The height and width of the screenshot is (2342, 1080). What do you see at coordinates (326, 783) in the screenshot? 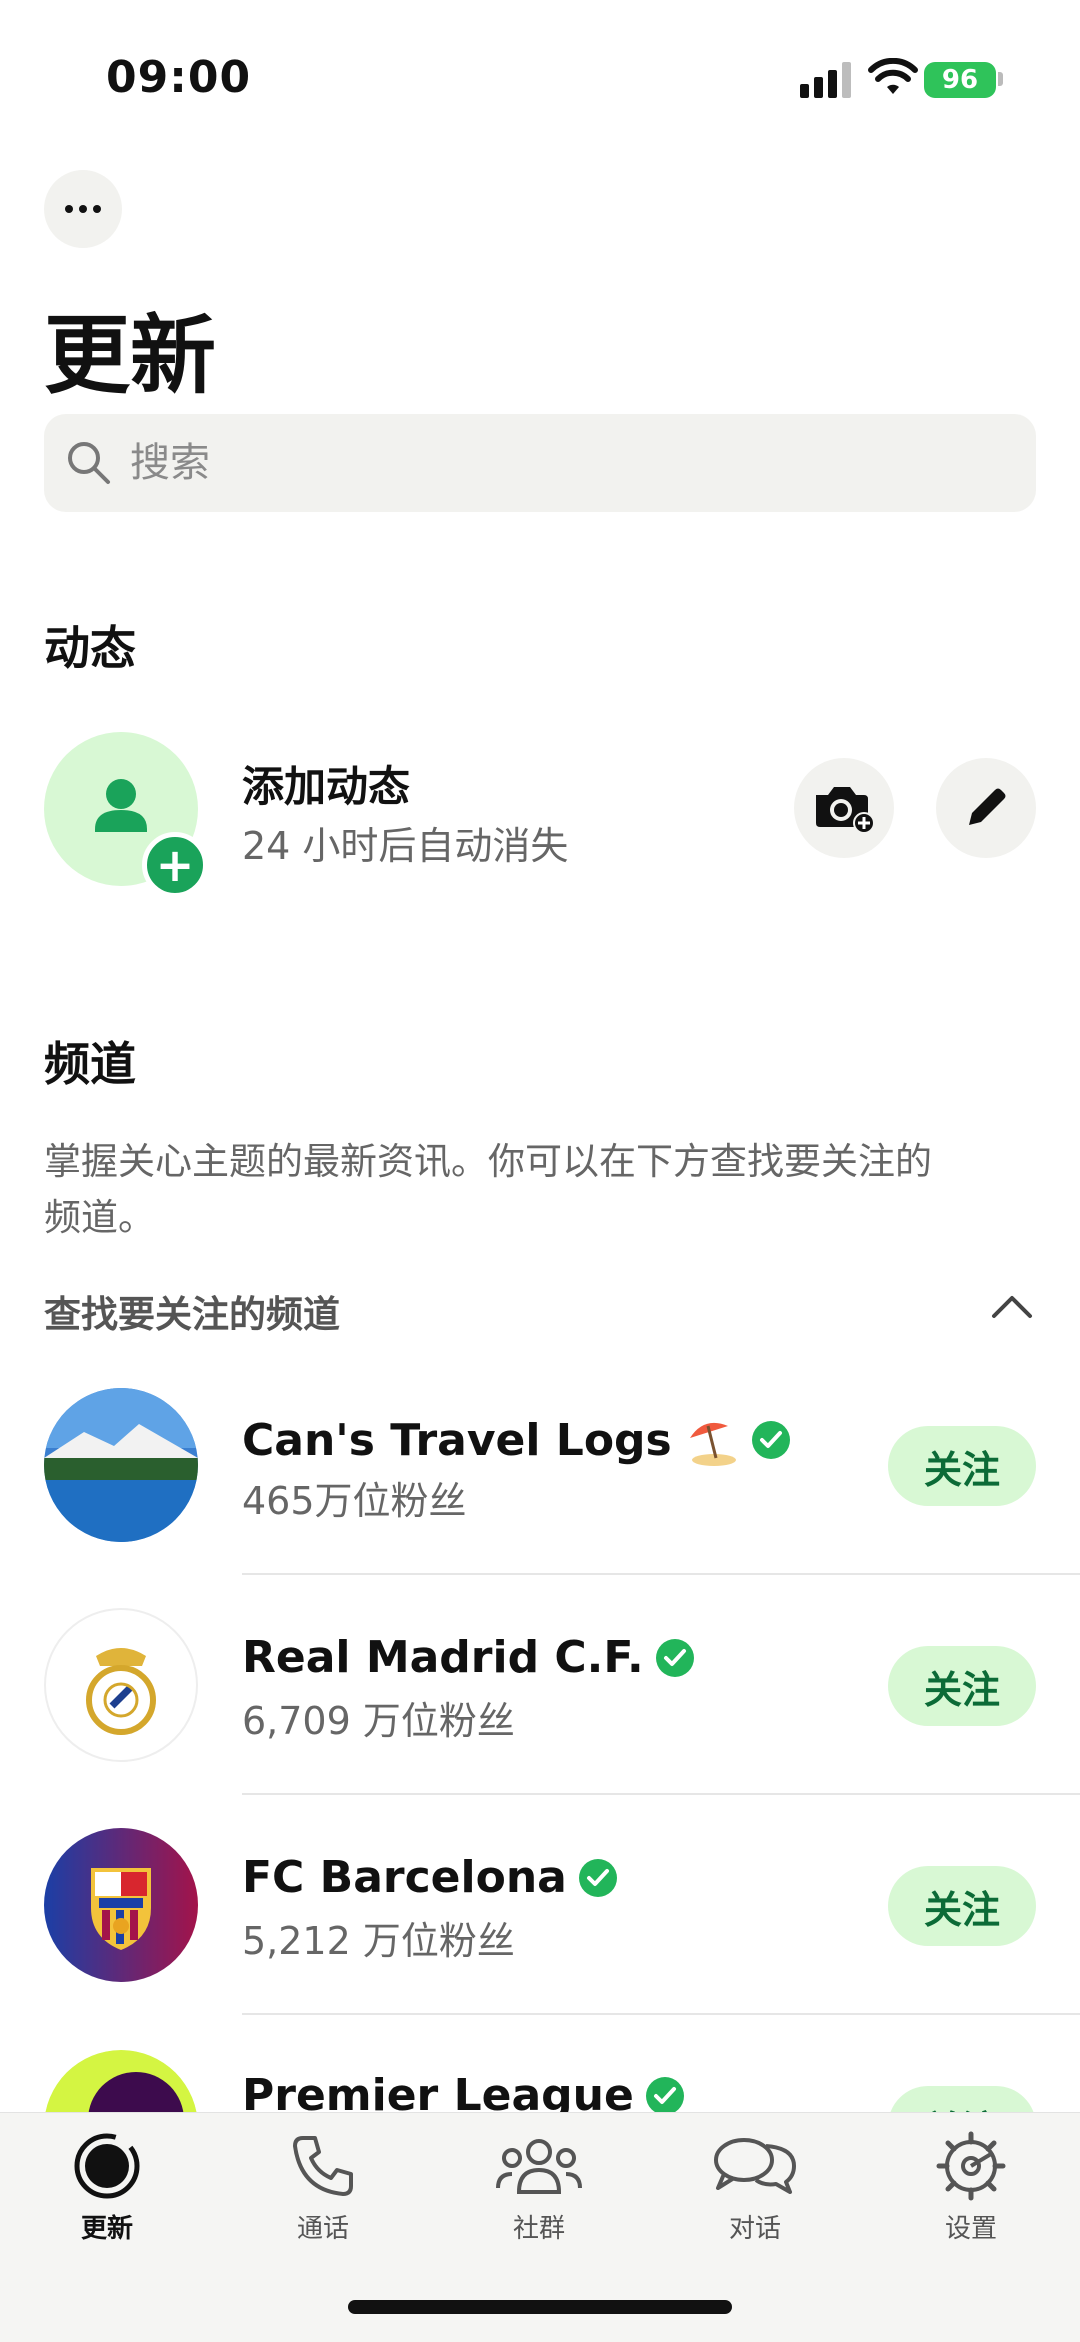
I see `add-status-title: 添加动态` at bounding box center [326, 783].